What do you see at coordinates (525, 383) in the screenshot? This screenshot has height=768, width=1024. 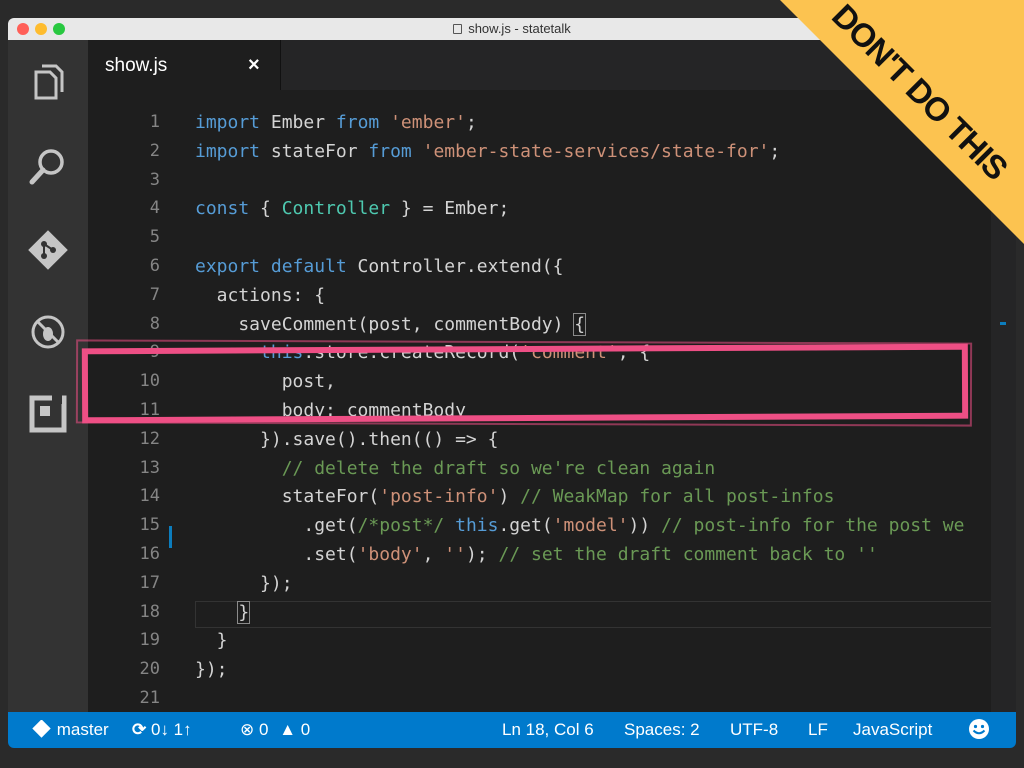 I see `highlight-box` at bounding box center [525, 383].